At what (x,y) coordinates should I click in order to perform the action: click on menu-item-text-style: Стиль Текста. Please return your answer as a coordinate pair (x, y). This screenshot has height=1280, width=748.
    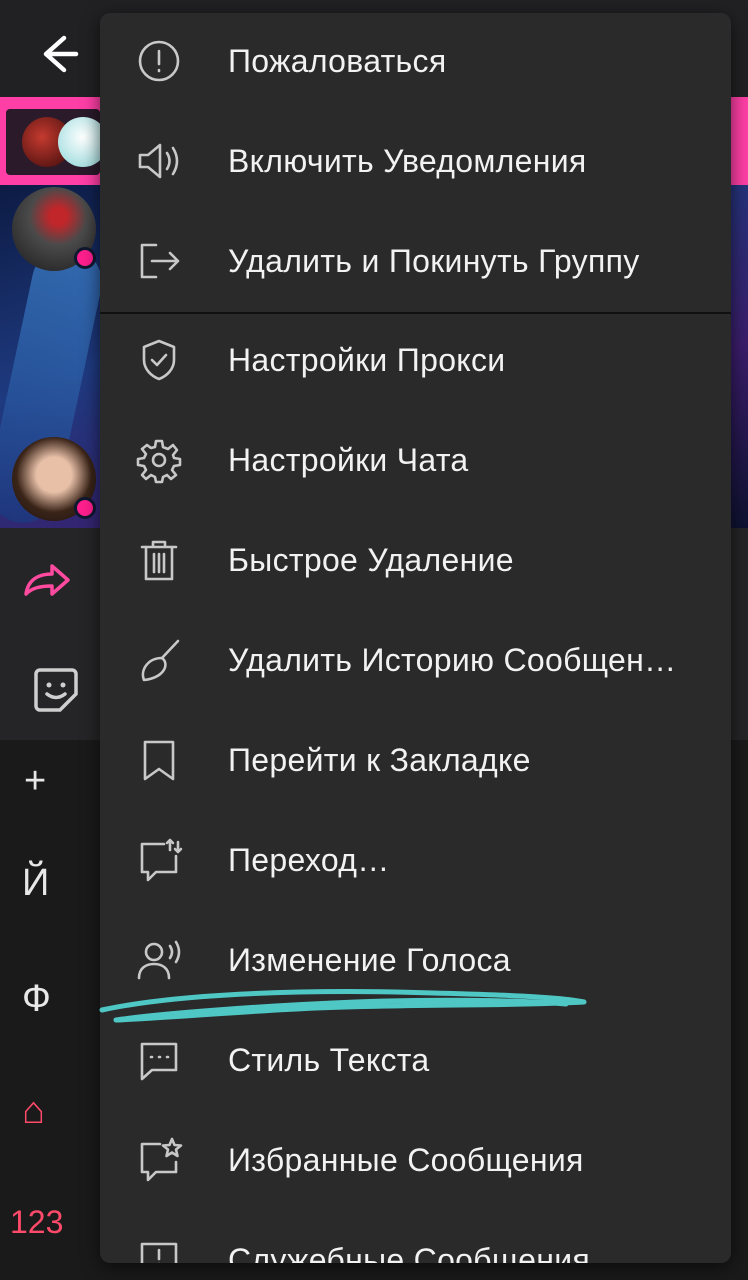
    Looking at the image, I should click on (415, 1060).